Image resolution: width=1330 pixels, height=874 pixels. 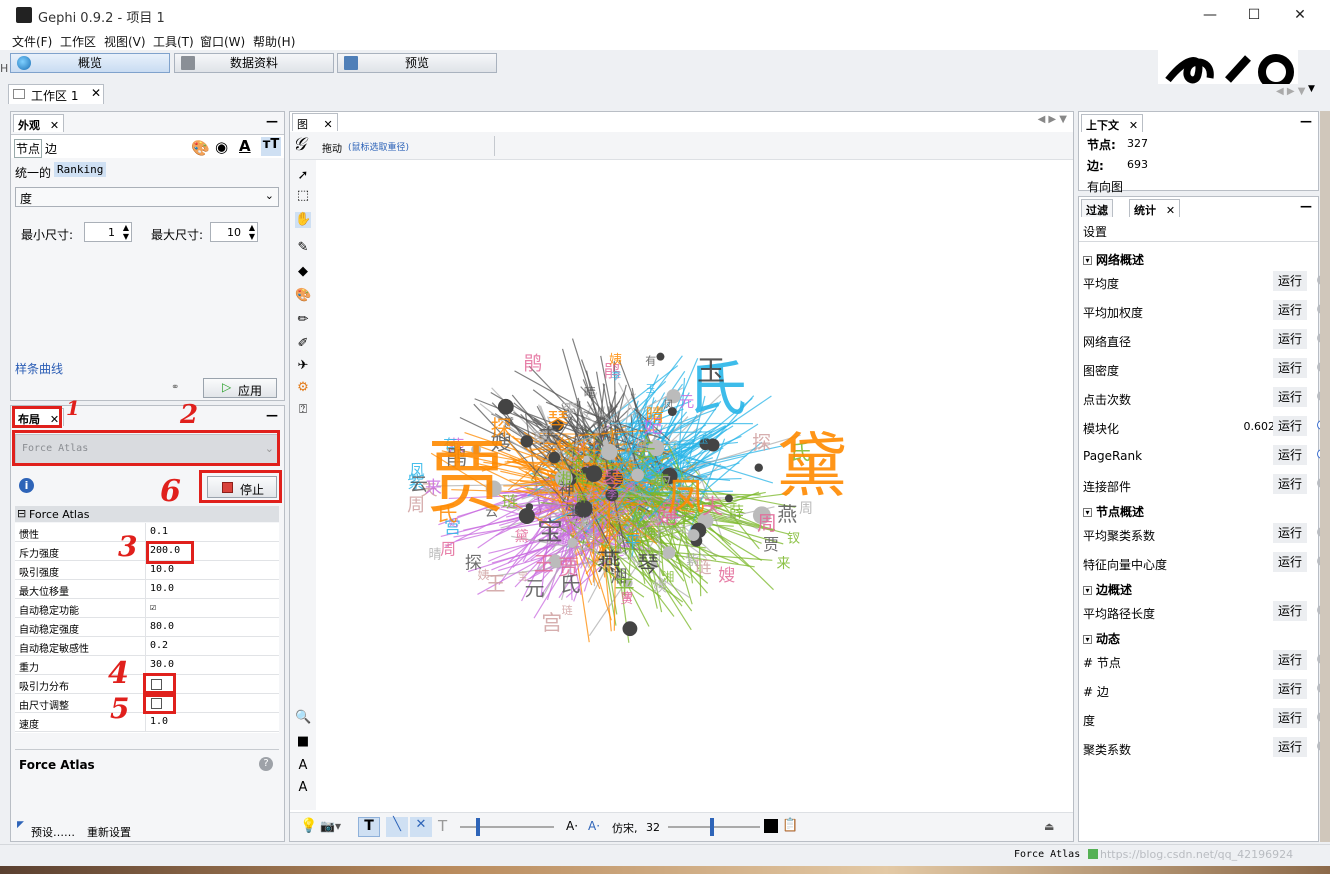 I want to click on panel-nav-icon: ◀ ▶ ▼, so click(x=1052, y=119).